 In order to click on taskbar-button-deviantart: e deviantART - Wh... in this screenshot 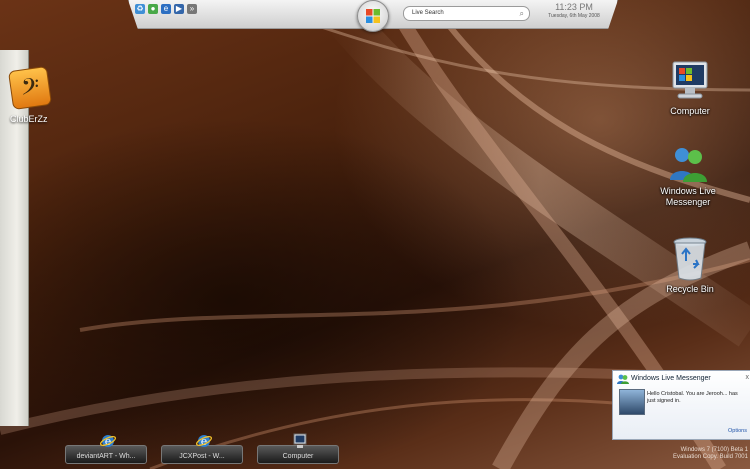, I will do `click(106, 449)`.